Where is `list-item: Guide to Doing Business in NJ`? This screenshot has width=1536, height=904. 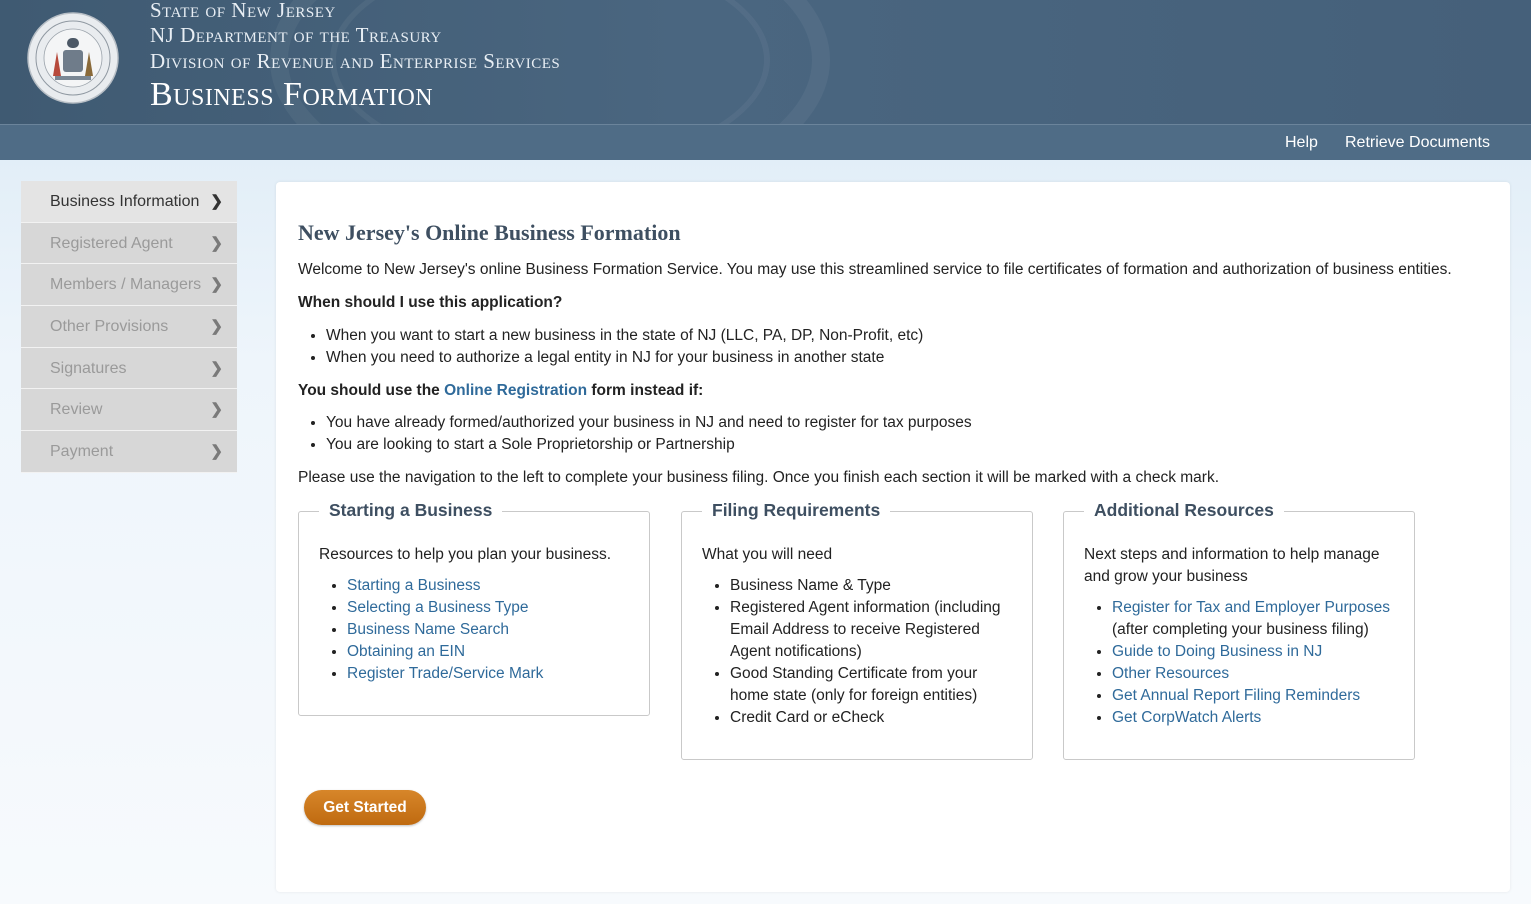
list-item: Guide to Doing Business in NJ is located at coordinates (1251, 652).